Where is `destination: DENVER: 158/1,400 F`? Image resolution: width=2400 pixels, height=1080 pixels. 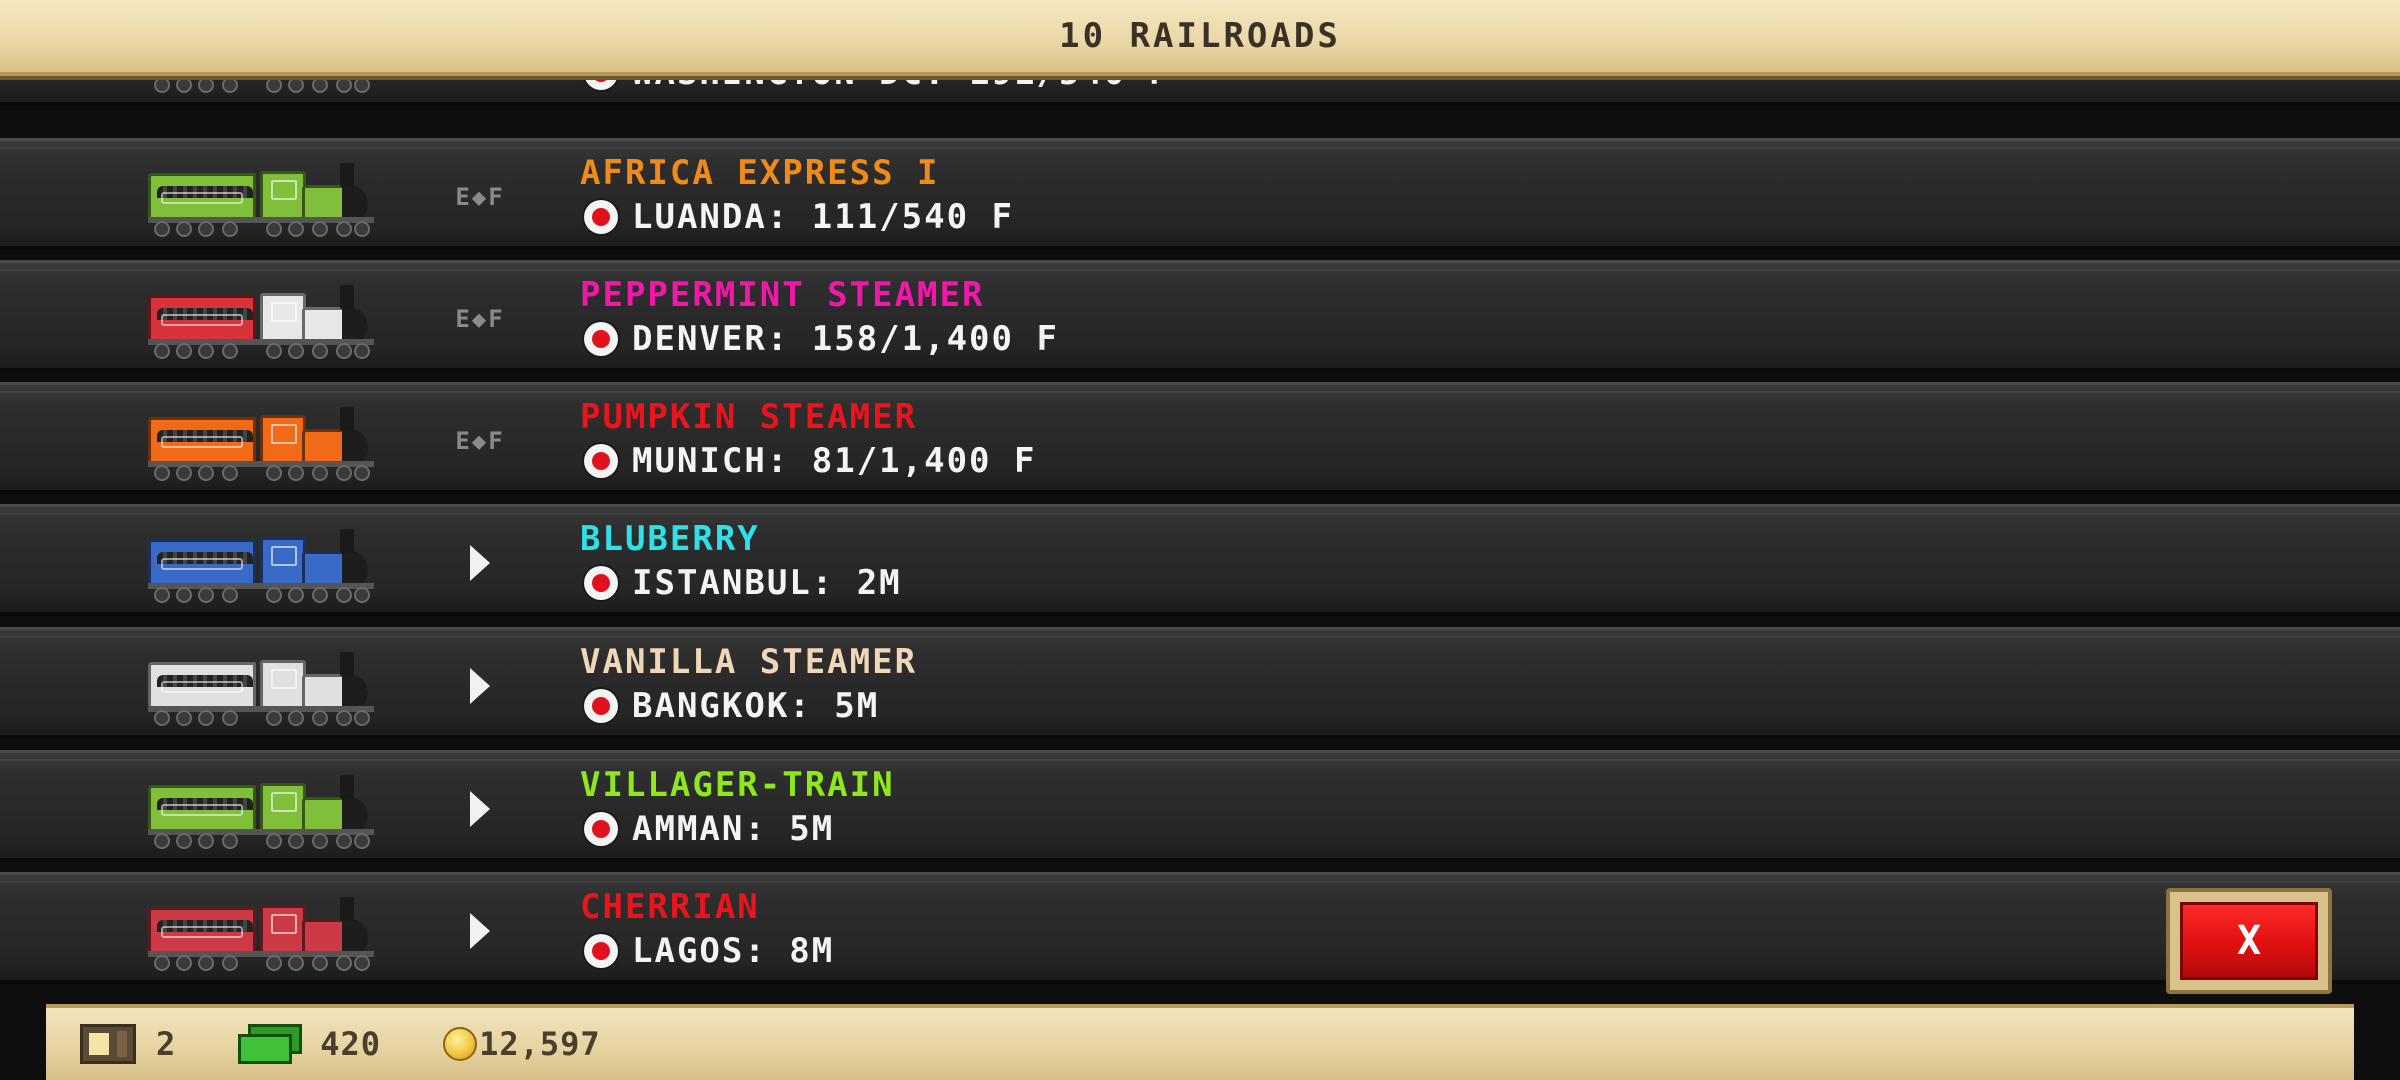
destination: DENVER: 158/1,400 F is located at coordinates (821, 339).